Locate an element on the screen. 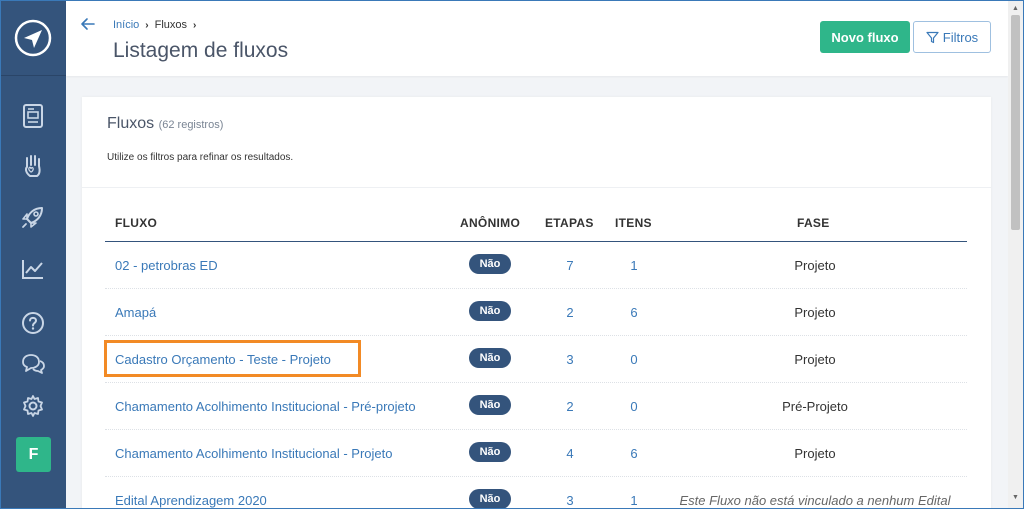 The height and width of the screenshot is (509, 1024). card-title-text: Fluxos is located at coordinates (131, 123).